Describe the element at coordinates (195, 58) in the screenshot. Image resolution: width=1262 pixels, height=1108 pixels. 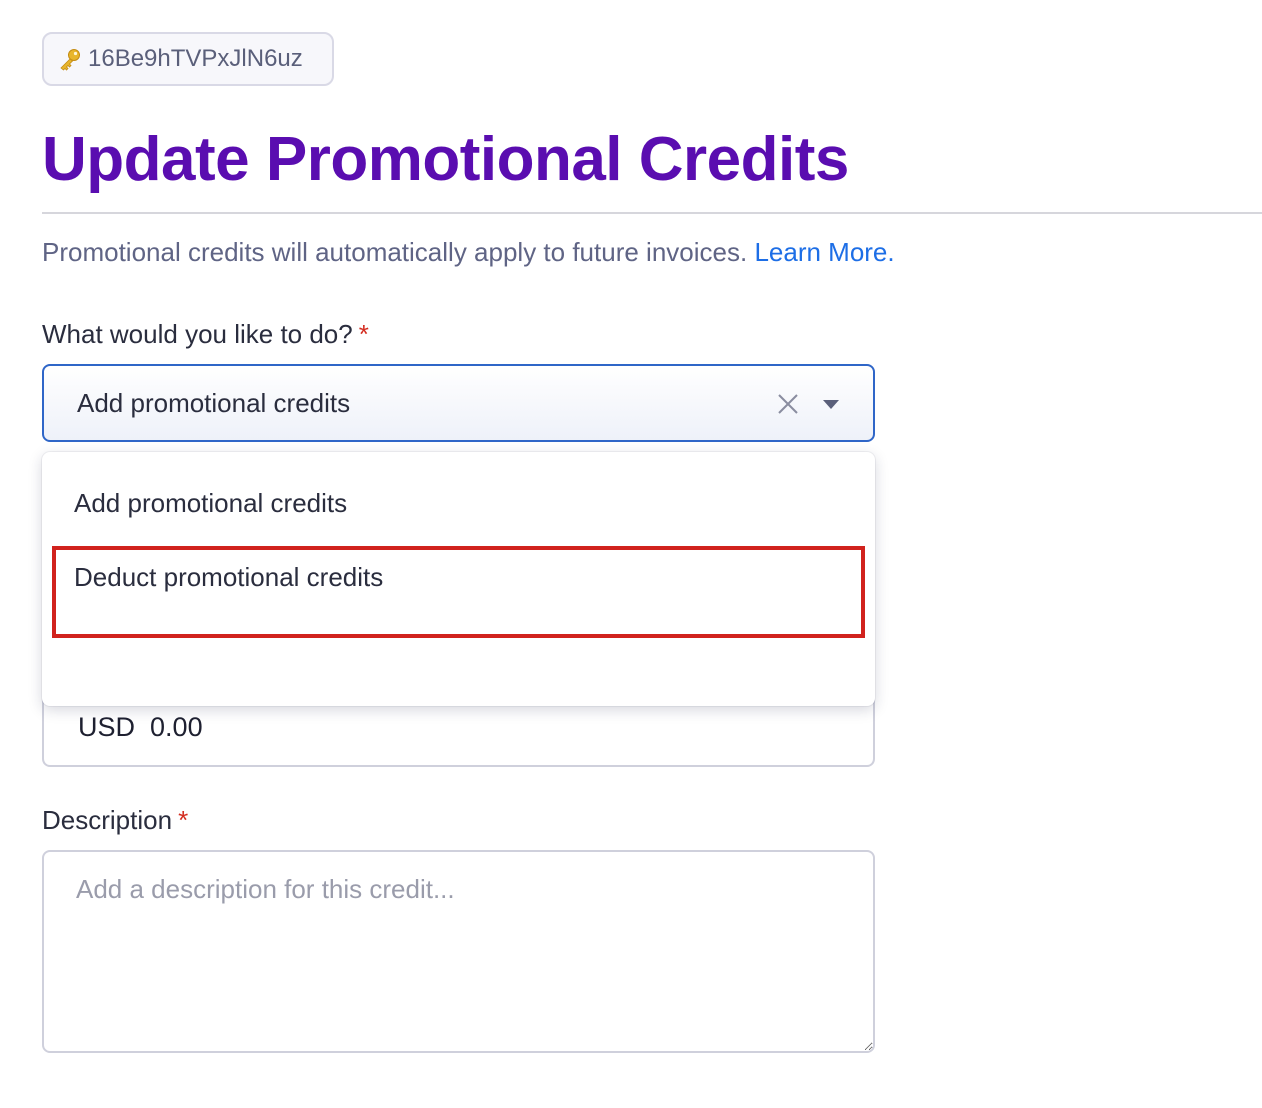
I see `id-pill-text: 16Be9hTVPxJlN6uz` at that location.